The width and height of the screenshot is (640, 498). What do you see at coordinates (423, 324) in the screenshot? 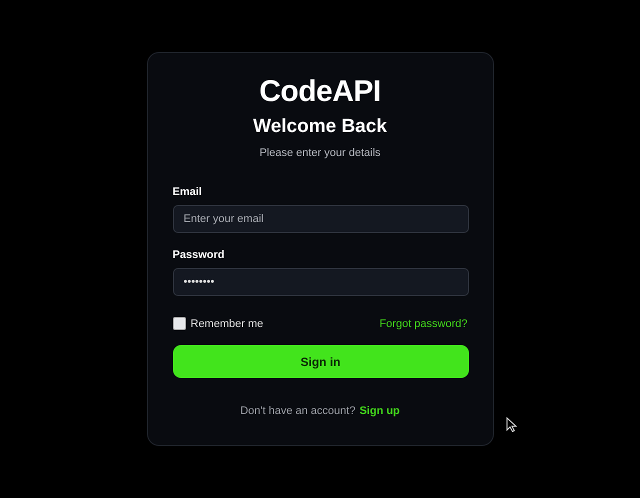
I see `forgot-password-link: Forgot password?` at bounding box center [423, 324].